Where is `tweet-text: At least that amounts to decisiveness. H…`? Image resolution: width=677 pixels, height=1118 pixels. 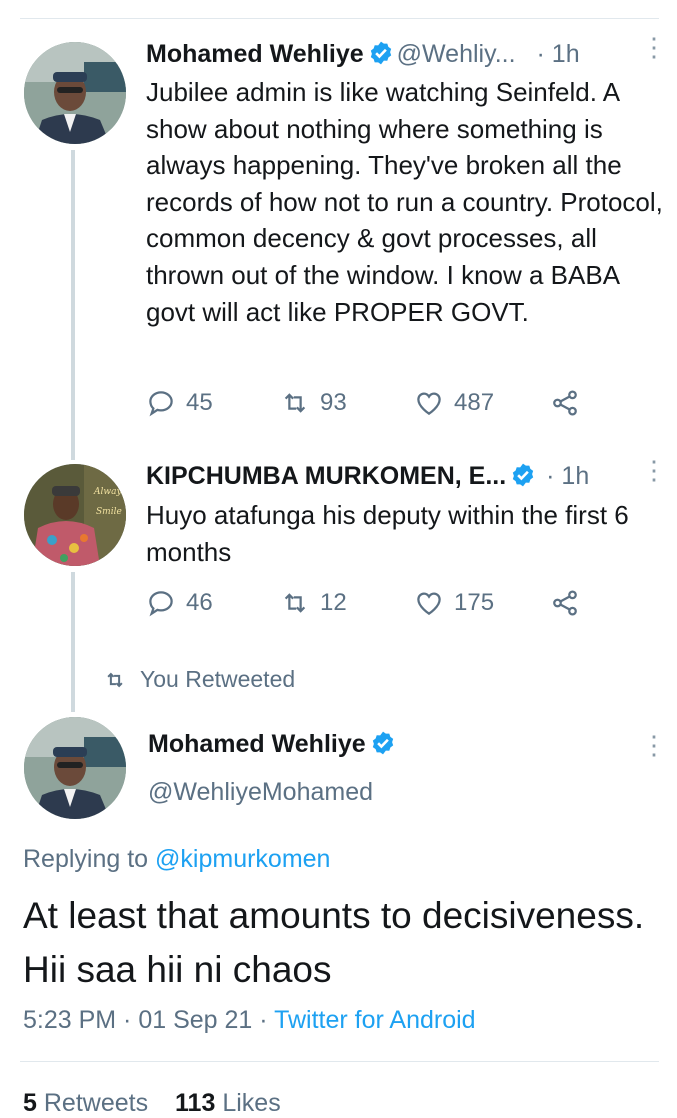
tweet-text: At least that amounts to decisiveness. H… is located at coordinates (334, 942).